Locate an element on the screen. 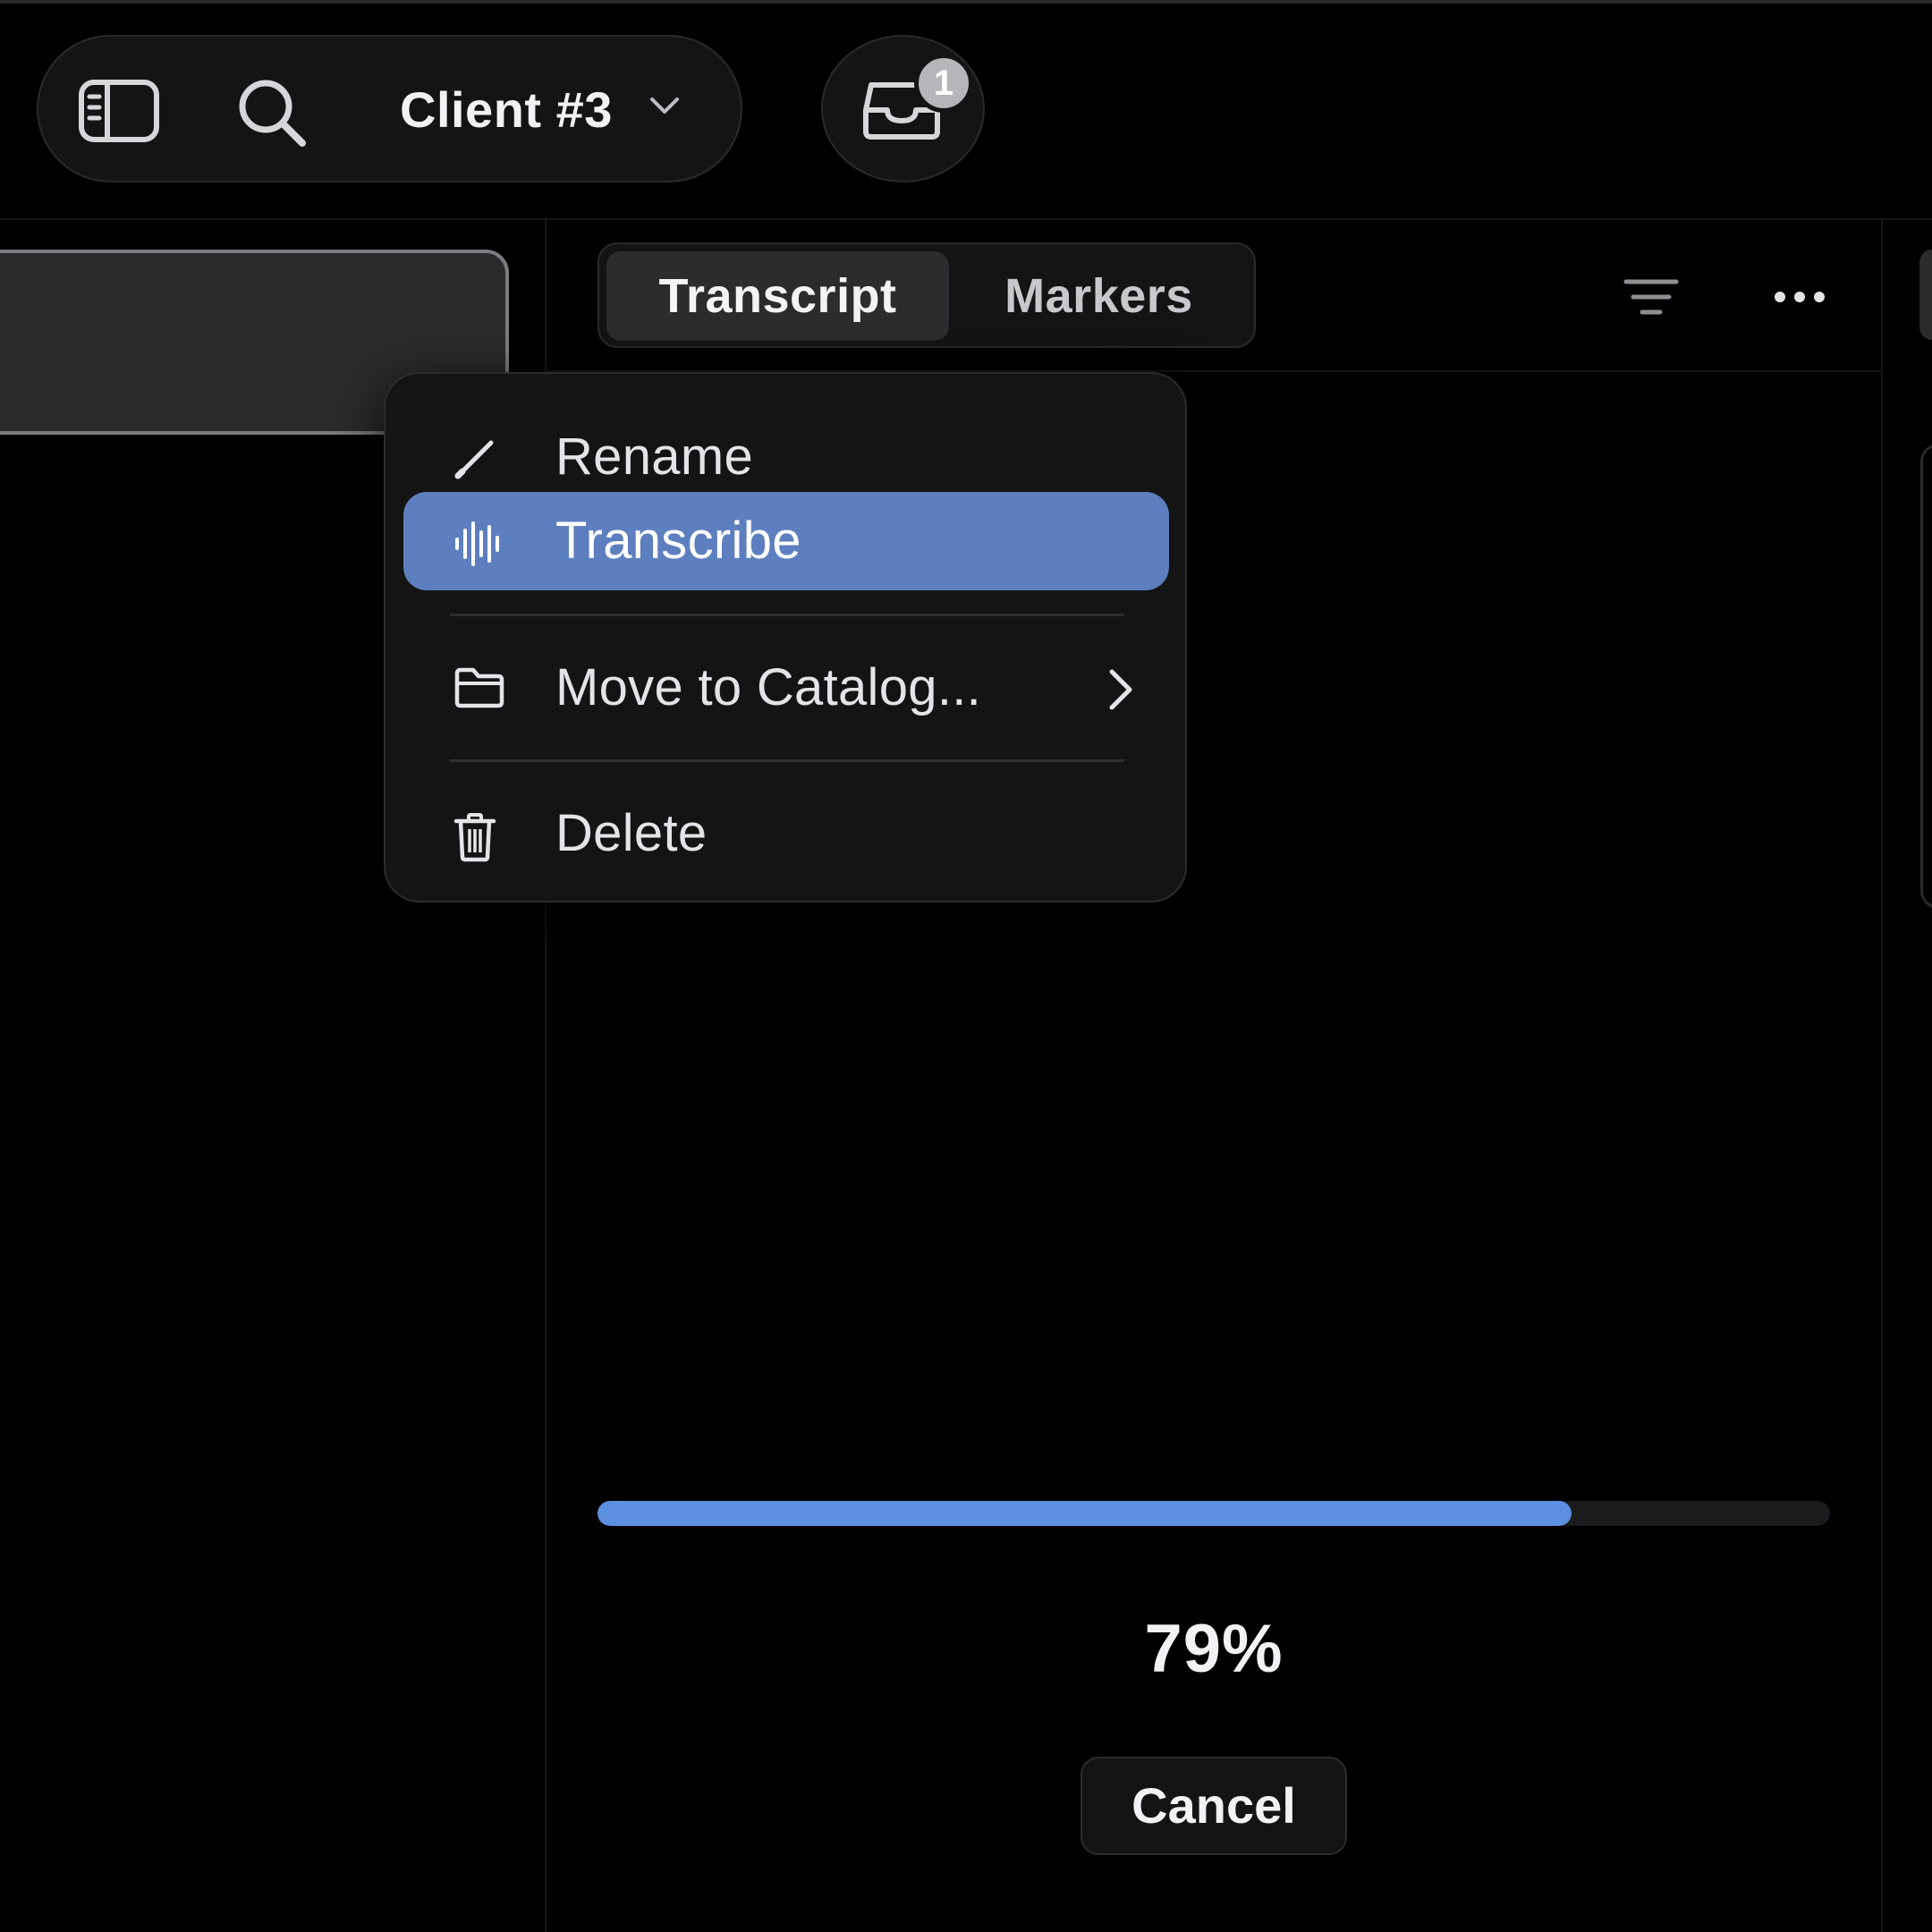 Image resolution: width=1932 pixels, height=1932 pixels. folder-icon is located at coordinates (479, 687).